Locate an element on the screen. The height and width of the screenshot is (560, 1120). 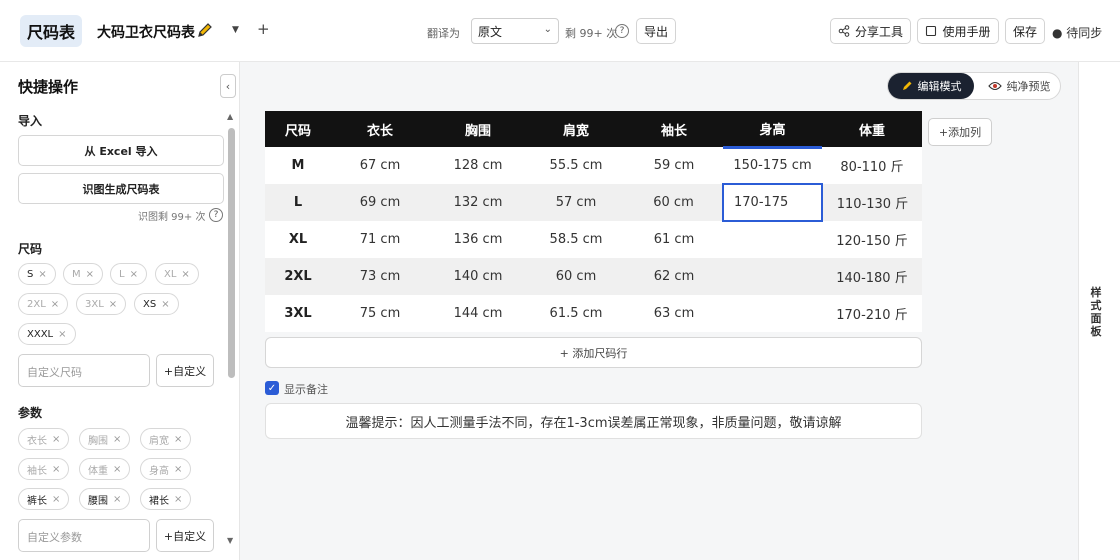
table-cell: 55.5 cm is located at coordinates (576, 165).